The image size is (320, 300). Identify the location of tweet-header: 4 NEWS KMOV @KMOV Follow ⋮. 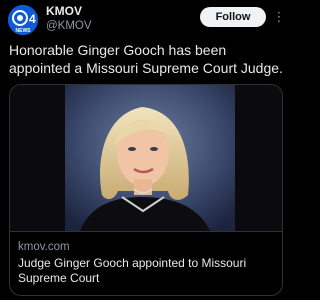
(145, 18).